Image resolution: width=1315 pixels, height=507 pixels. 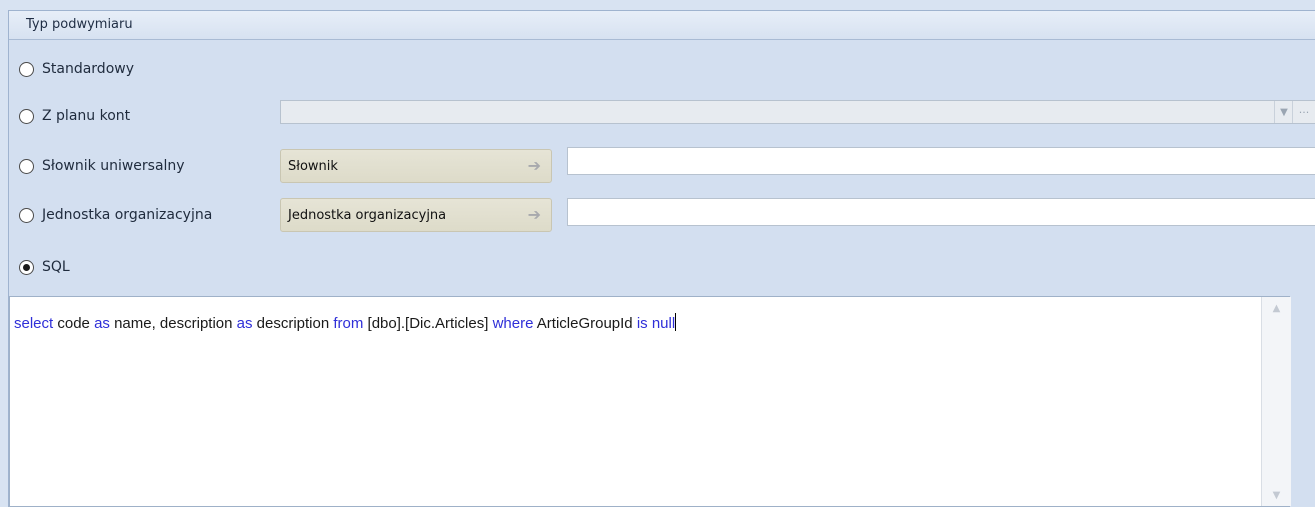 I want to click on option-org-unit: Jednostka organizacyjna, so click(x=115, y=215).